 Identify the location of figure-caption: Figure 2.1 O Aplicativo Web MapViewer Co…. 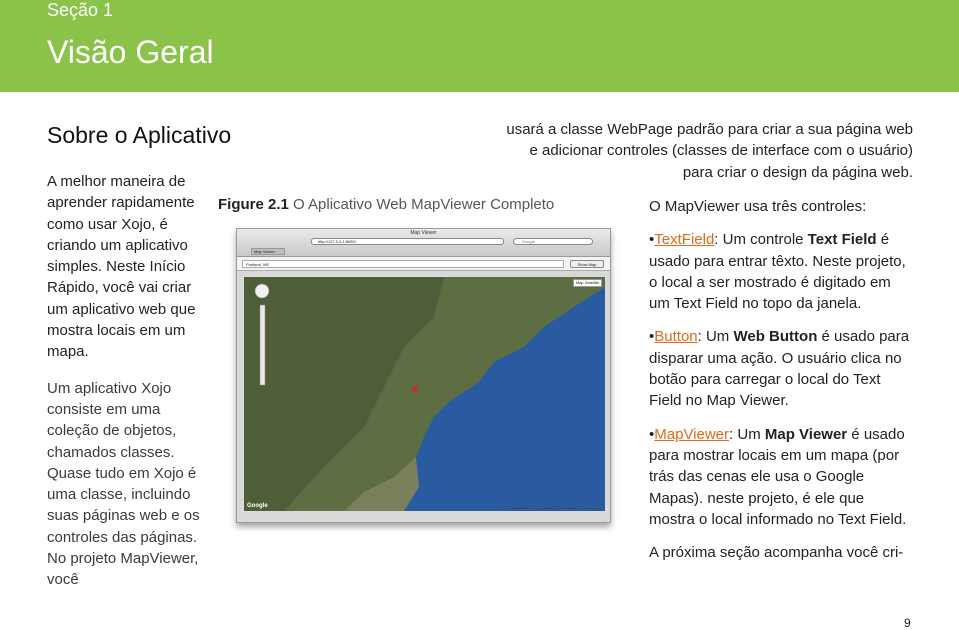
(386, 204).